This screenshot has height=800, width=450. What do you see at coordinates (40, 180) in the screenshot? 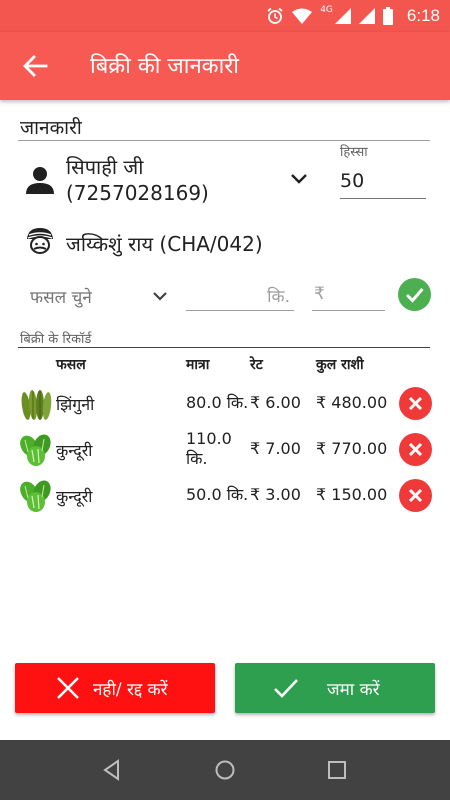
I see `person-icon` at bounding box center [40, 180].